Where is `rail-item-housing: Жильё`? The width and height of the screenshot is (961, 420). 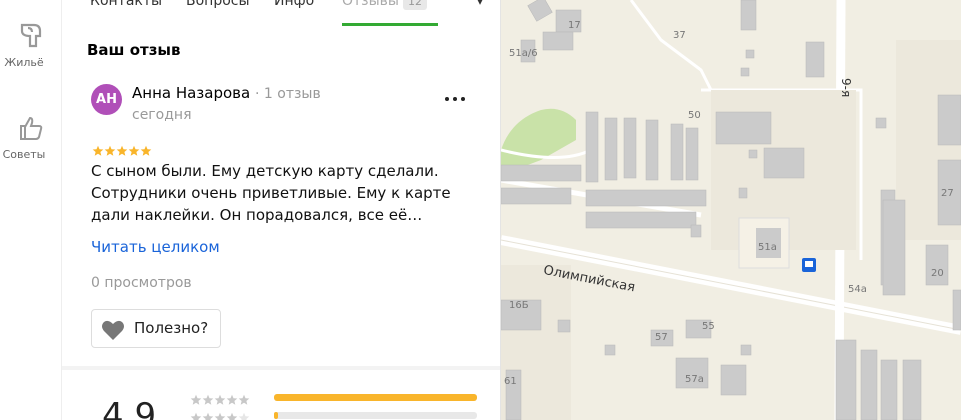 rail-item-housing: Жильё is located at coordinates (31, 45).